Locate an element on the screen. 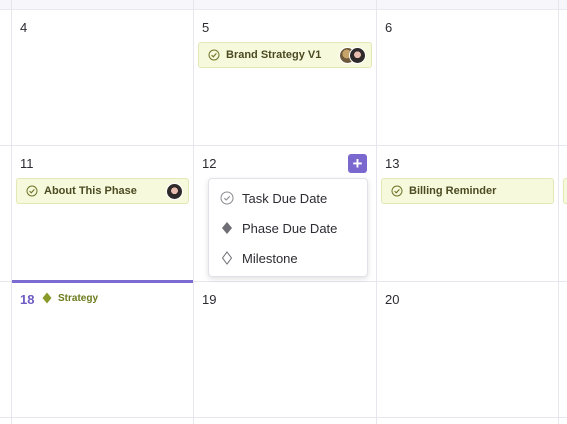 This screenshot has width=567, height=424. event-billing-reminder: Billing Reminder is located at coordinates (467, 191).